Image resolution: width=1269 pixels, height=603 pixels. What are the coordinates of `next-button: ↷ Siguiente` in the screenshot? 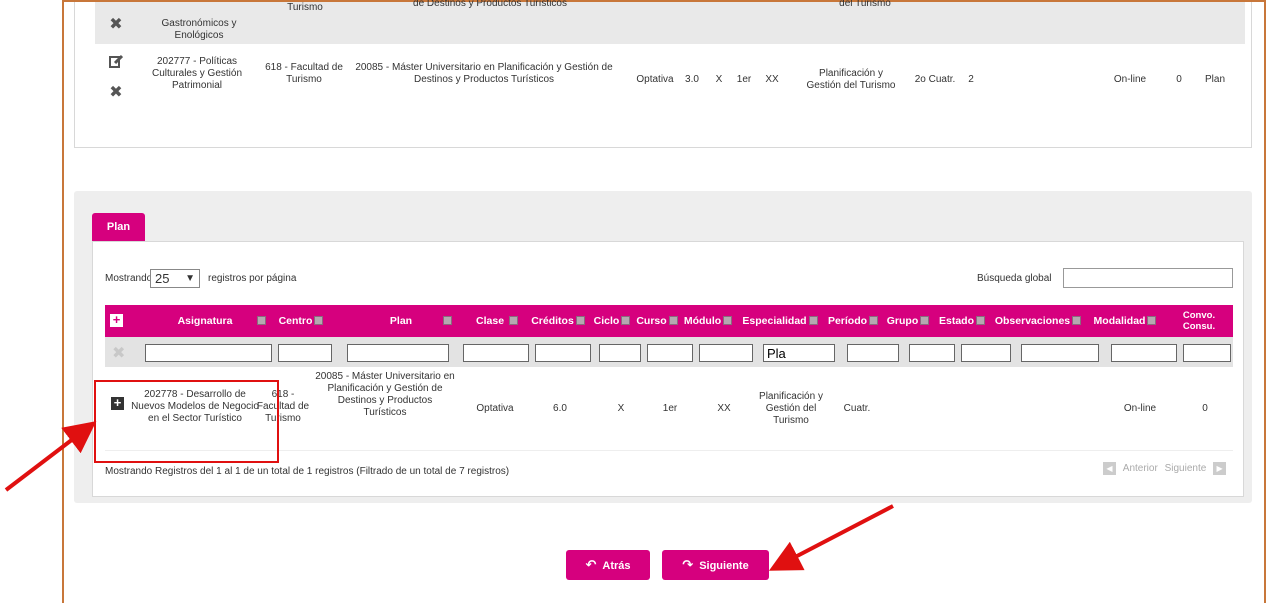 It's located at (715, 565).